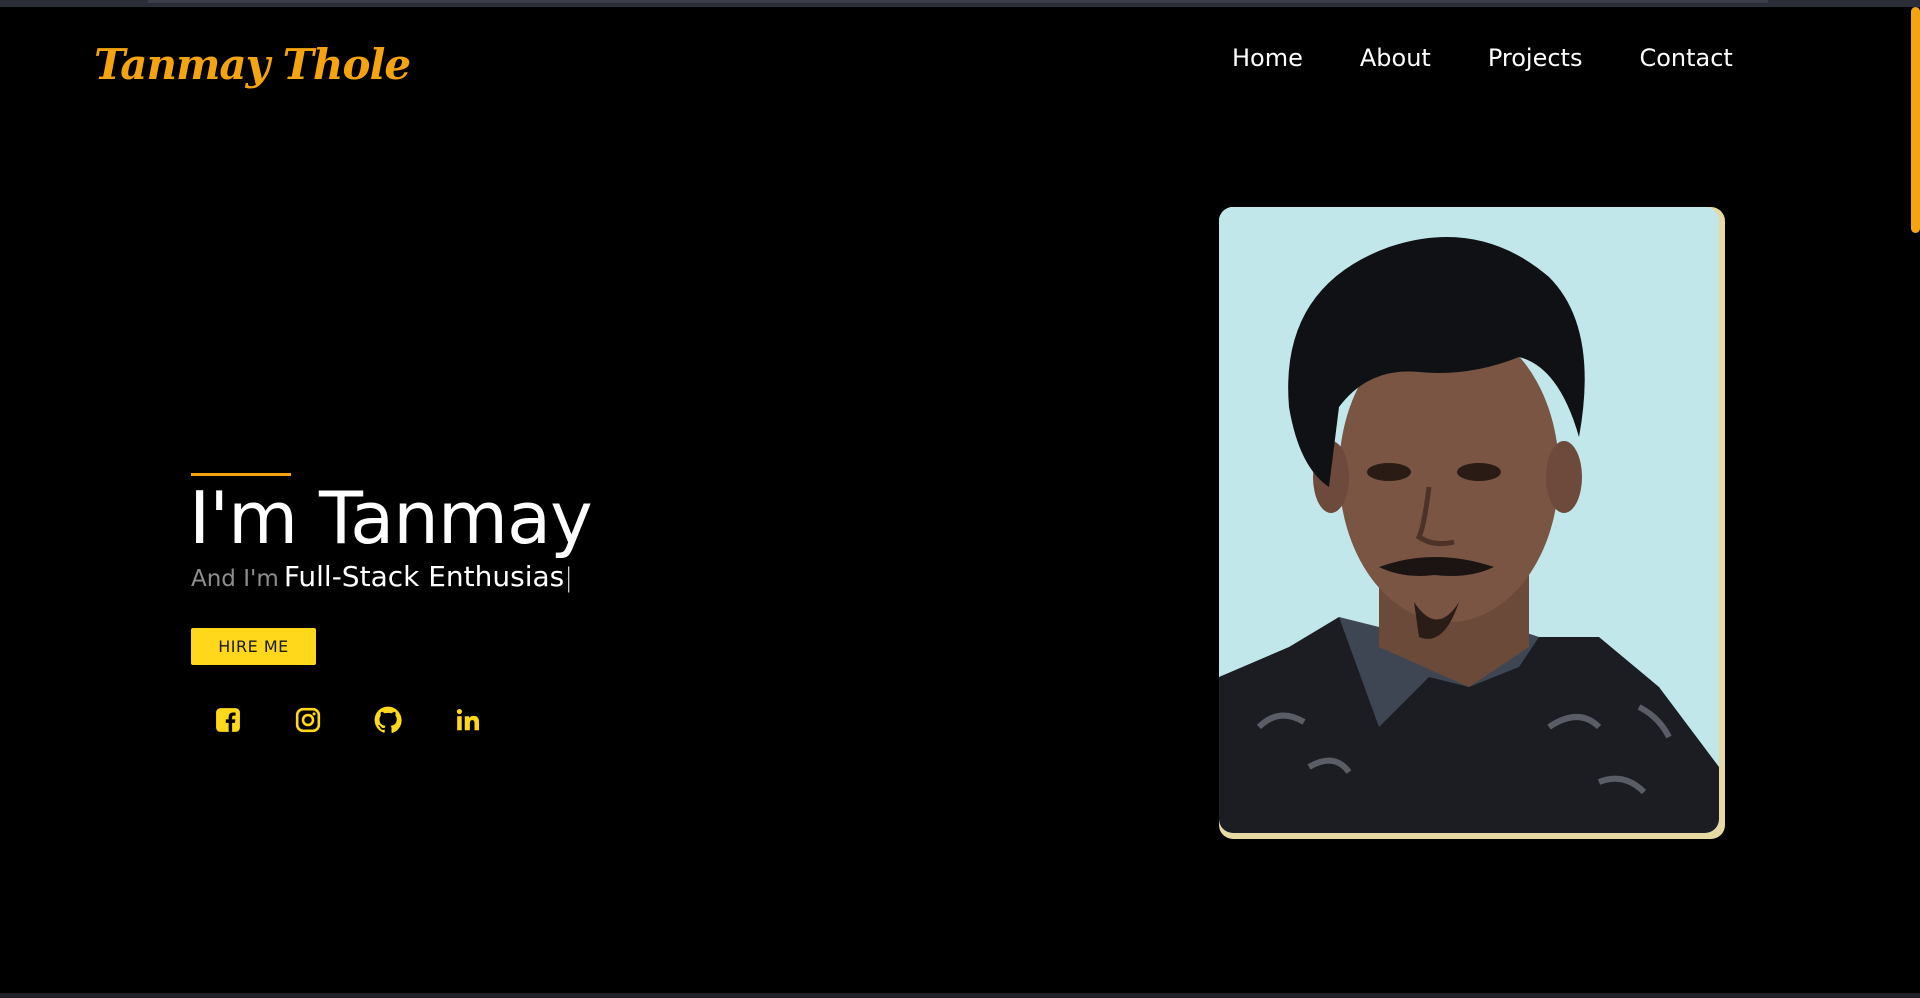 This screenshot has height=998, width=1920. I want to click on hero-lead-text: And I'm, so click(235, 579).